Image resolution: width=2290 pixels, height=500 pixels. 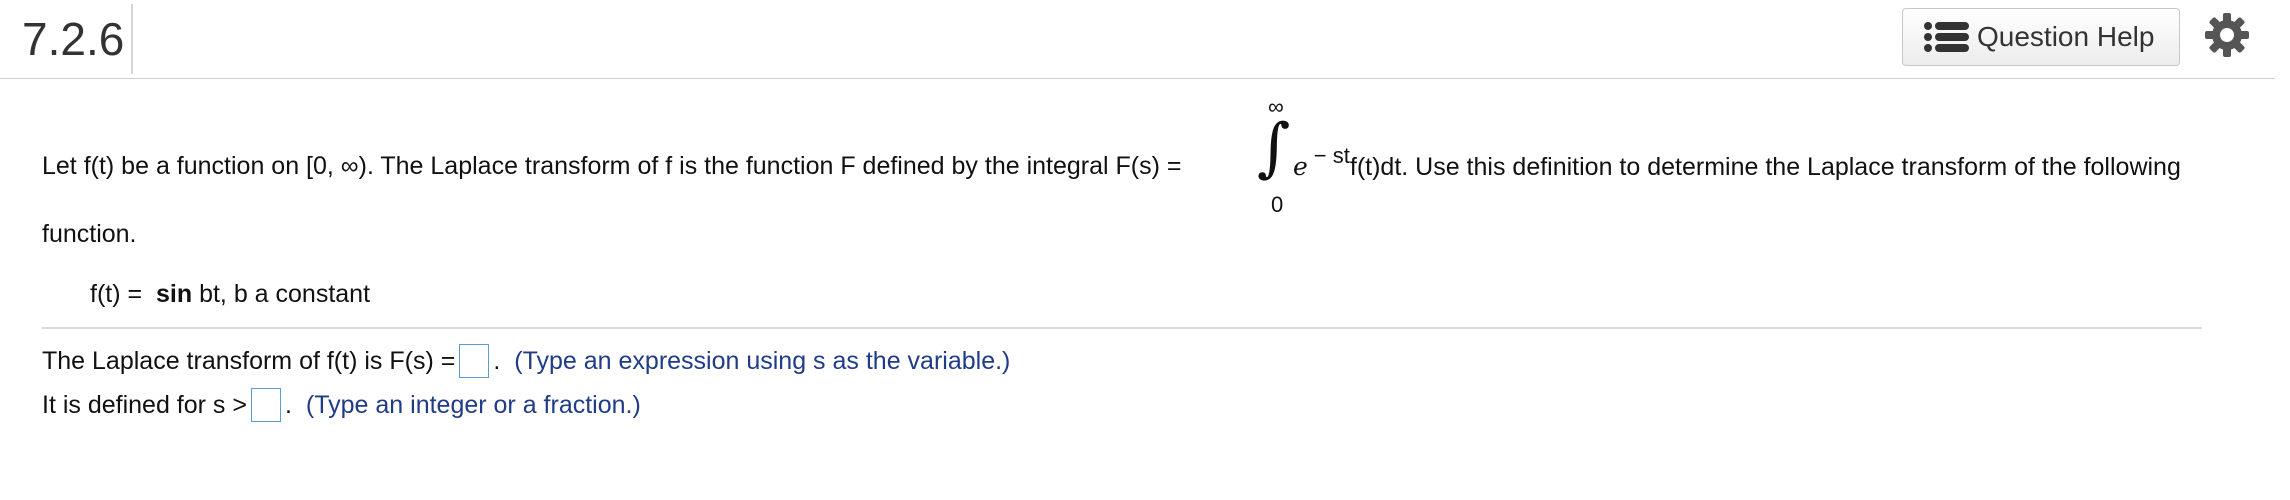 I want to click on function-suffix: bt, b a constant, so click(x=285, y=294).